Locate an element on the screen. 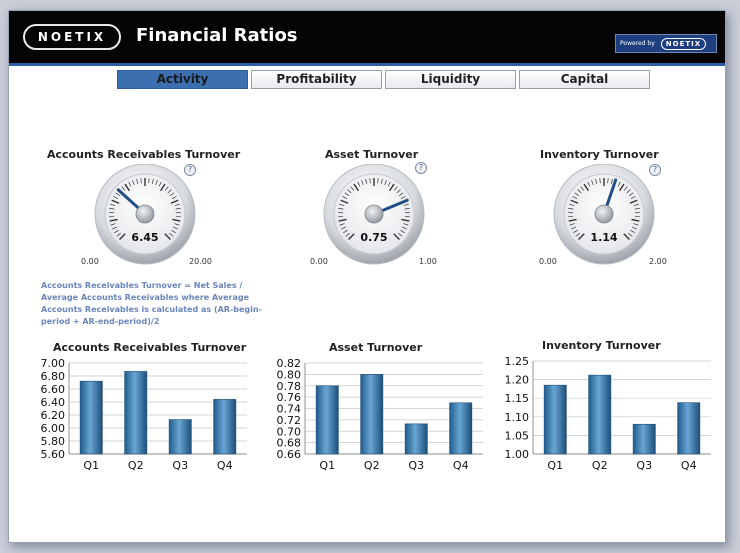 The image size is (740, 553). powered-by-badge: Powered by NOETIX is located at coordinates (666, 43).